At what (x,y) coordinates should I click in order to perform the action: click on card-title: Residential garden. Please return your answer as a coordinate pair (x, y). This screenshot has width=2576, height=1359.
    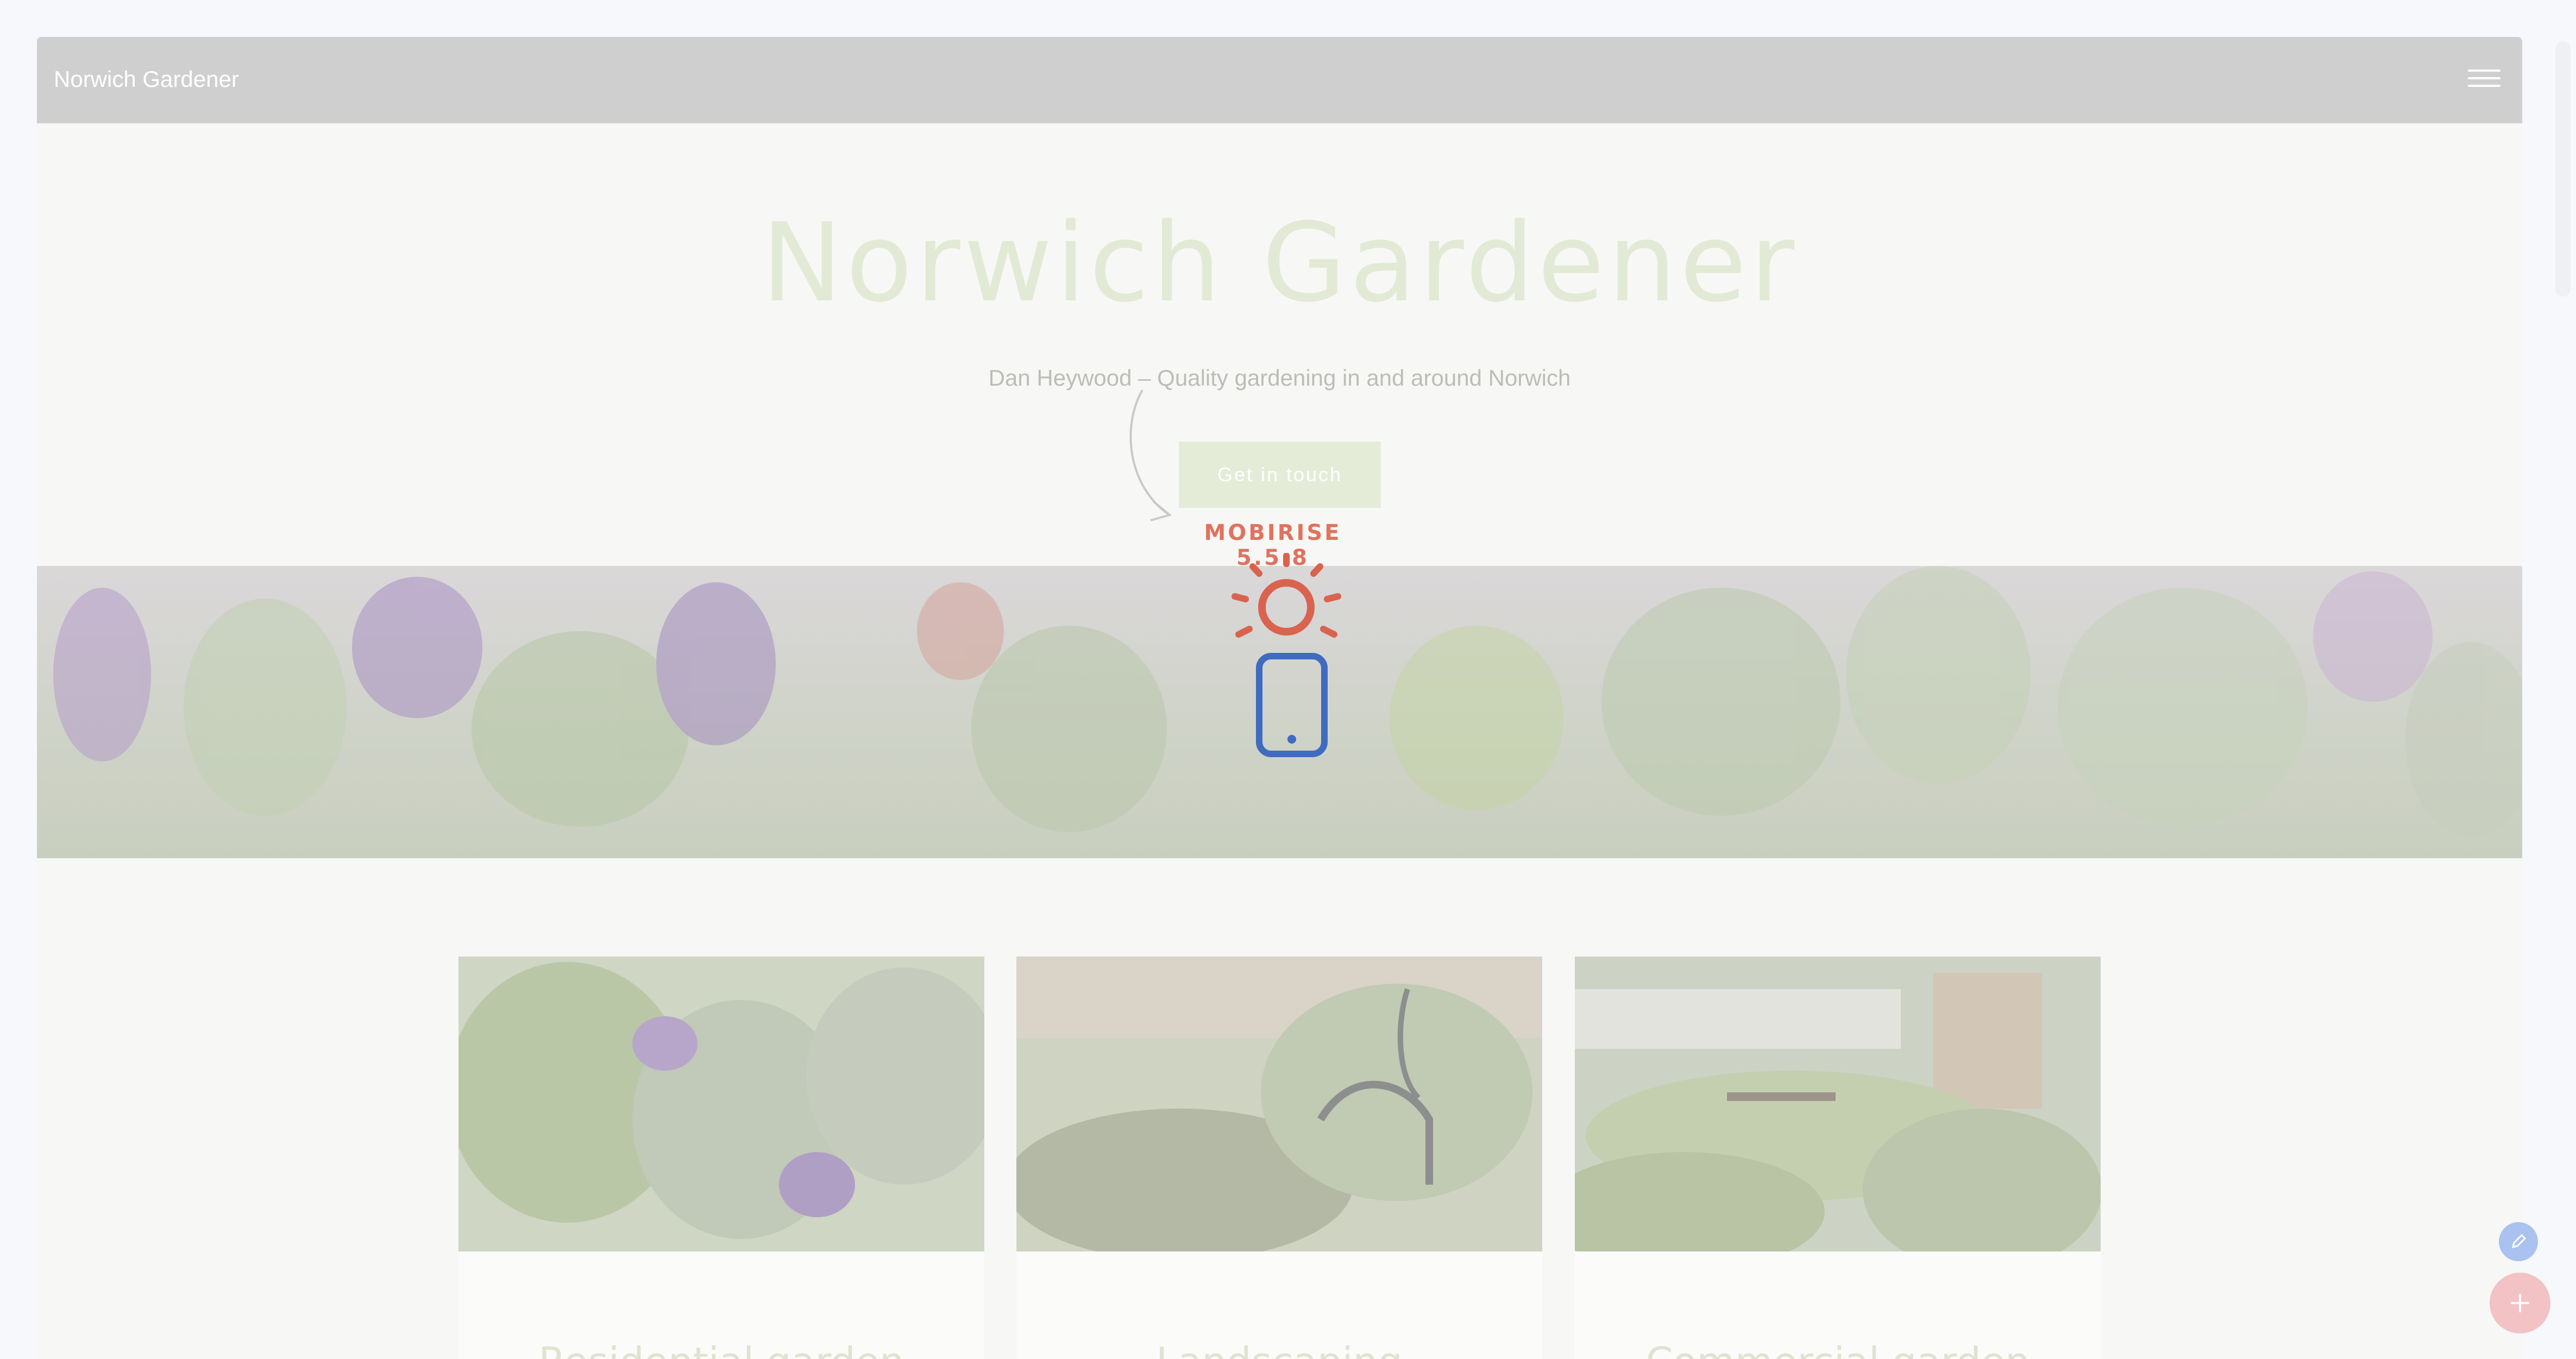
    Looking at the image, I should click on (721, 1349).